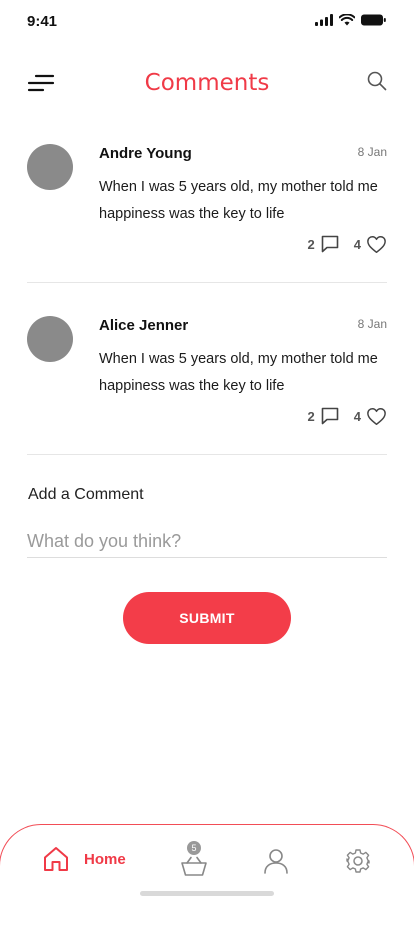 The image size is (414, 925). I want to click on battery-icon, so click(373, 20).